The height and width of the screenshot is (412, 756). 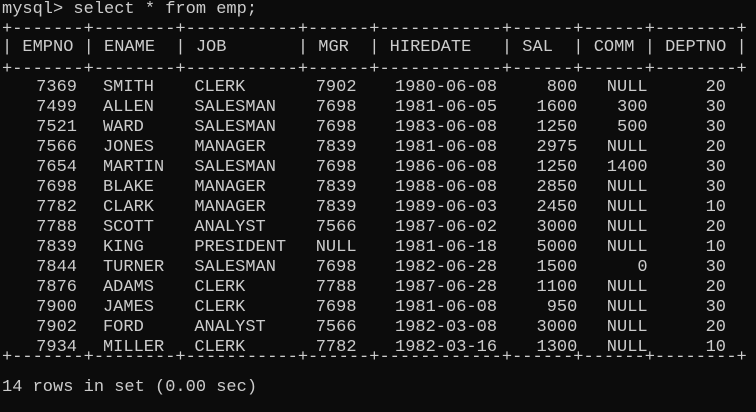 I want to click on cell-empno: 7521, so click(x=56, y=127).